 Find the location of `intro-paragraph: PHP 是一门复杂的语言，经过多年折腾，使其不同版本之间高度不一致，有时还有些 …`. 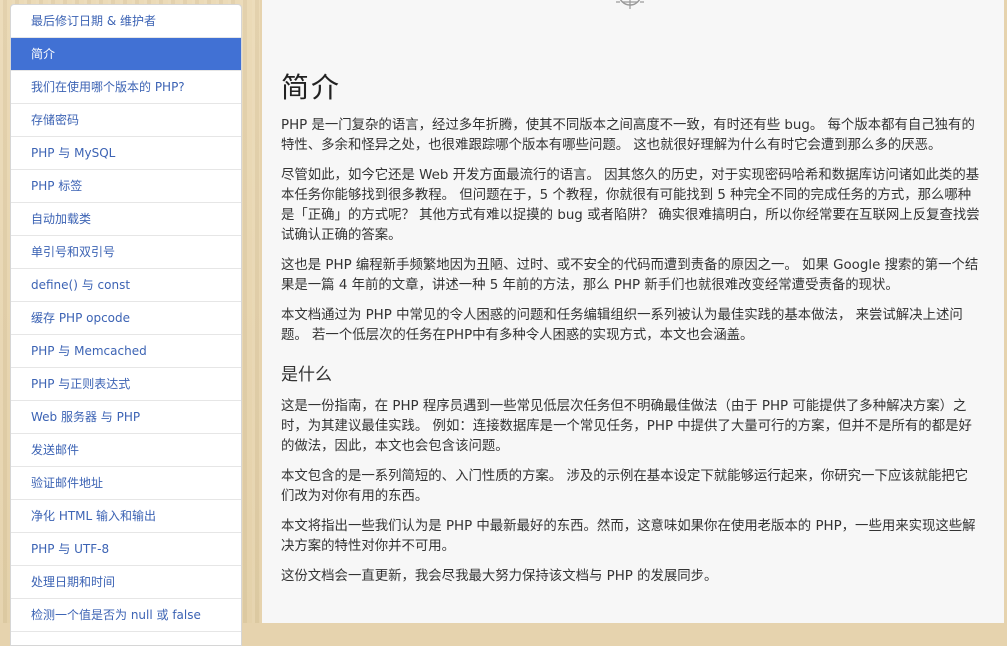

intro-paragraph: PHP 是一门复杂的语言，经过多年折腾，使其不同版本之间高度不一致，有时还有些 … is located at coordinates (628, 135).